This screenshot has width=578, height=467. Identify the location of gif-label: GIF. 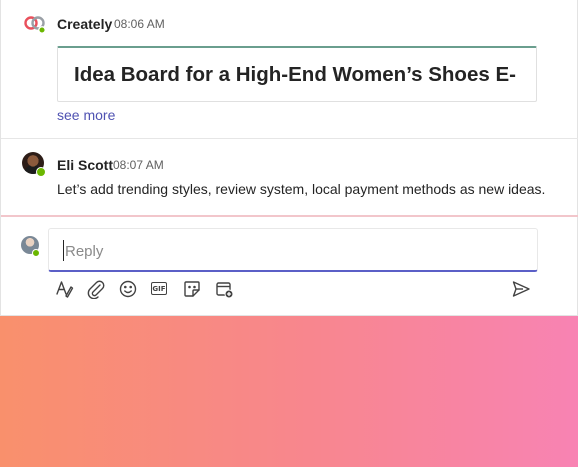
(159, 288).